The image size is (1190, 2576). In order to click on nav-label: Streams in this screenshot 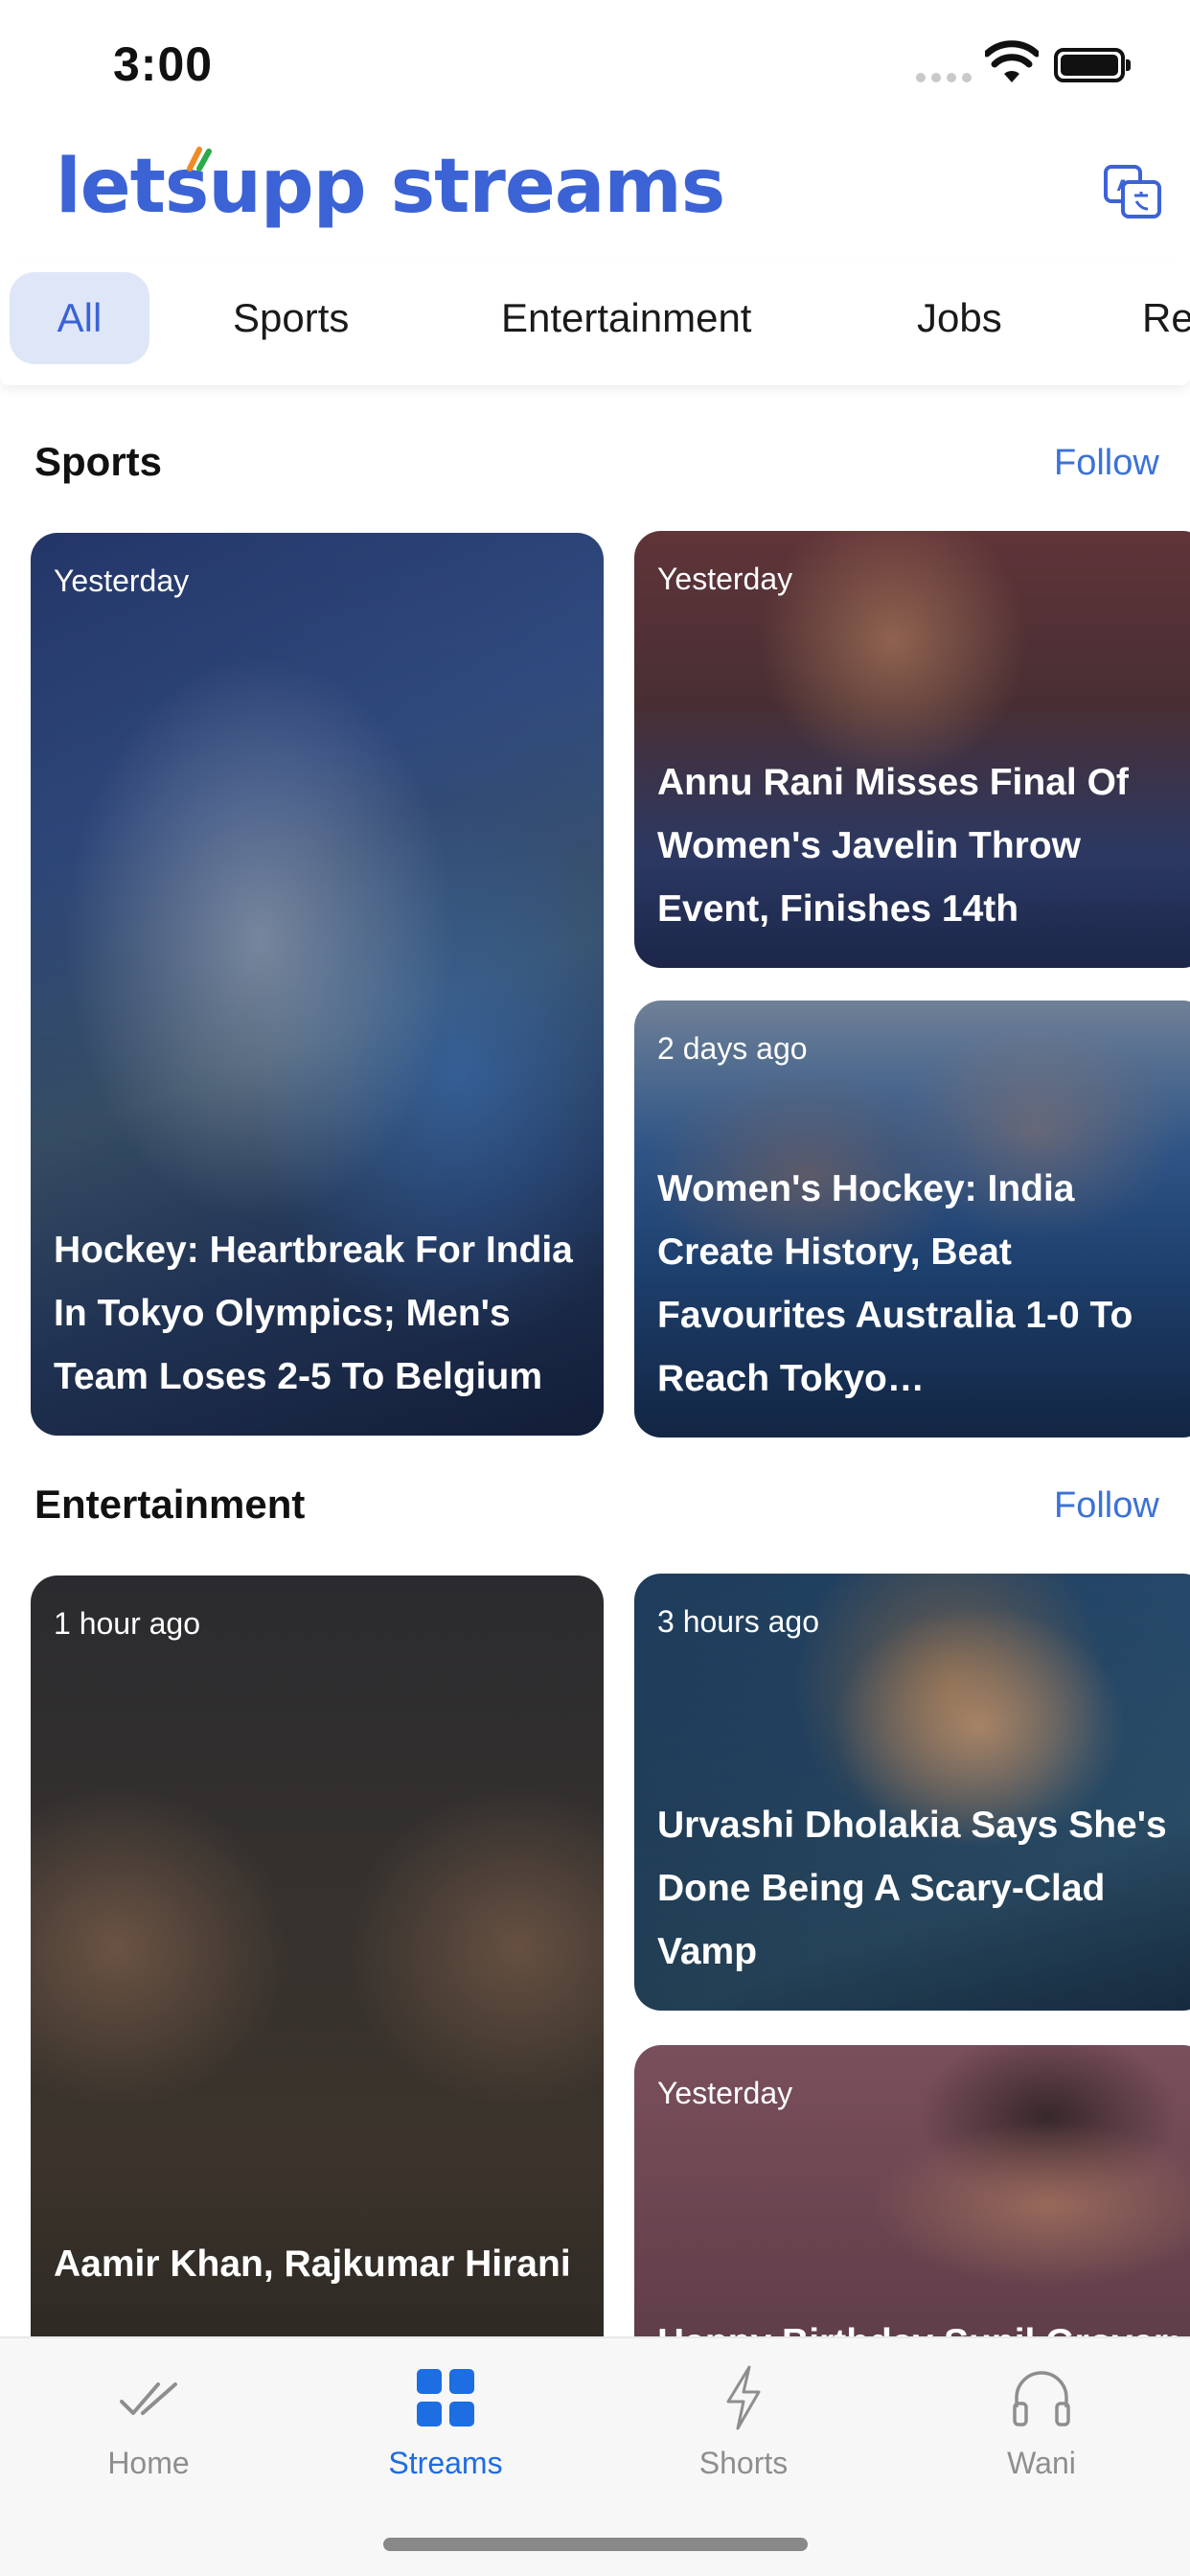, I will do `click(445, 2463)`.